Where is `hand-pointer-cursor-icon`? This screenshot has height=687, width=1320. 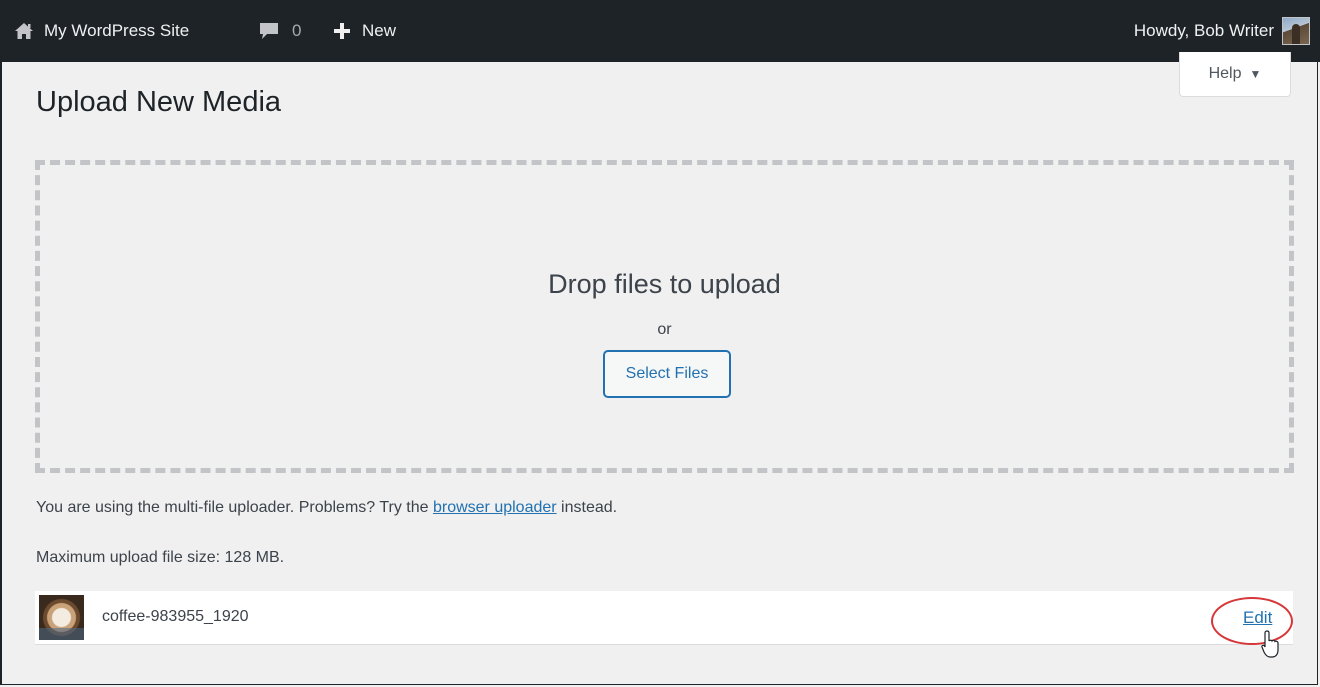
hand-pointer-cursor-icon is located at coordinates (1271, 646).